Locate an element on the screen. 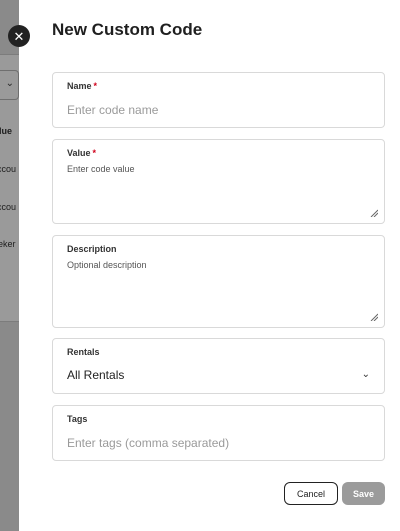 The image size is (400, 531). tags-input: Enter tags (comma separated) is located at coordinates (148, 443).